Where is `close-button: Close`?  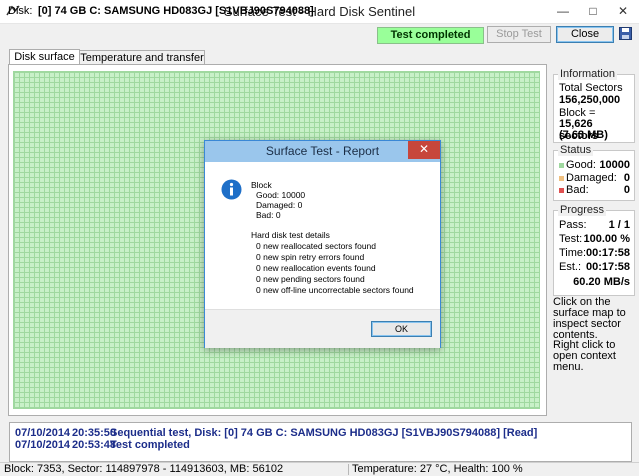
close-button: Close is located at coordinates (585, 34).